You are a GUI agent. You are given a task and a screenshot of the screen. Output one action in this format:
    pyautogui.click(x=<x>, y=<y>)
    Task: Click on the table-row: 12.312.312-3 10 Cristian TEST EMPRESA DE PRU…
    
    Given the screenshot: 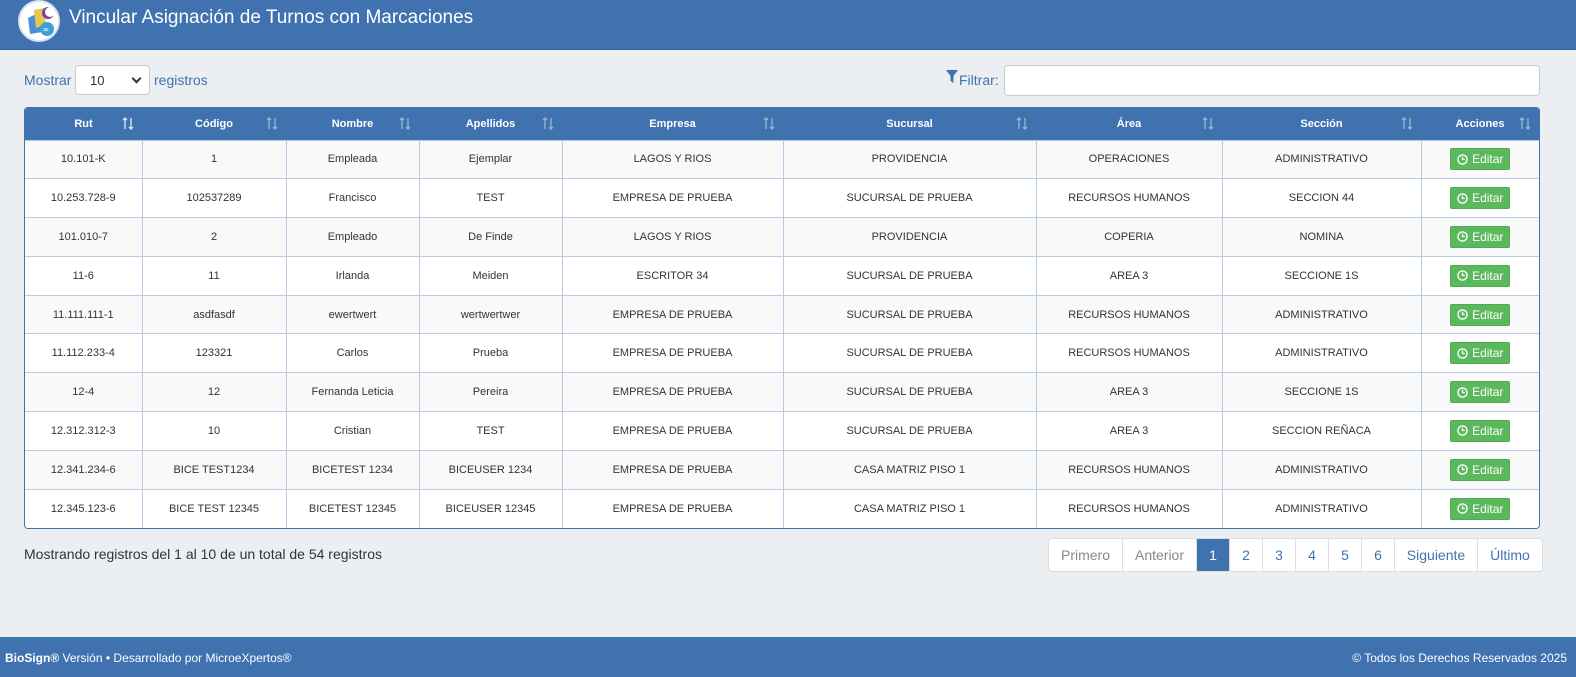 What is the action you would take?
    pyautogui.click(x=782, y=431)
    